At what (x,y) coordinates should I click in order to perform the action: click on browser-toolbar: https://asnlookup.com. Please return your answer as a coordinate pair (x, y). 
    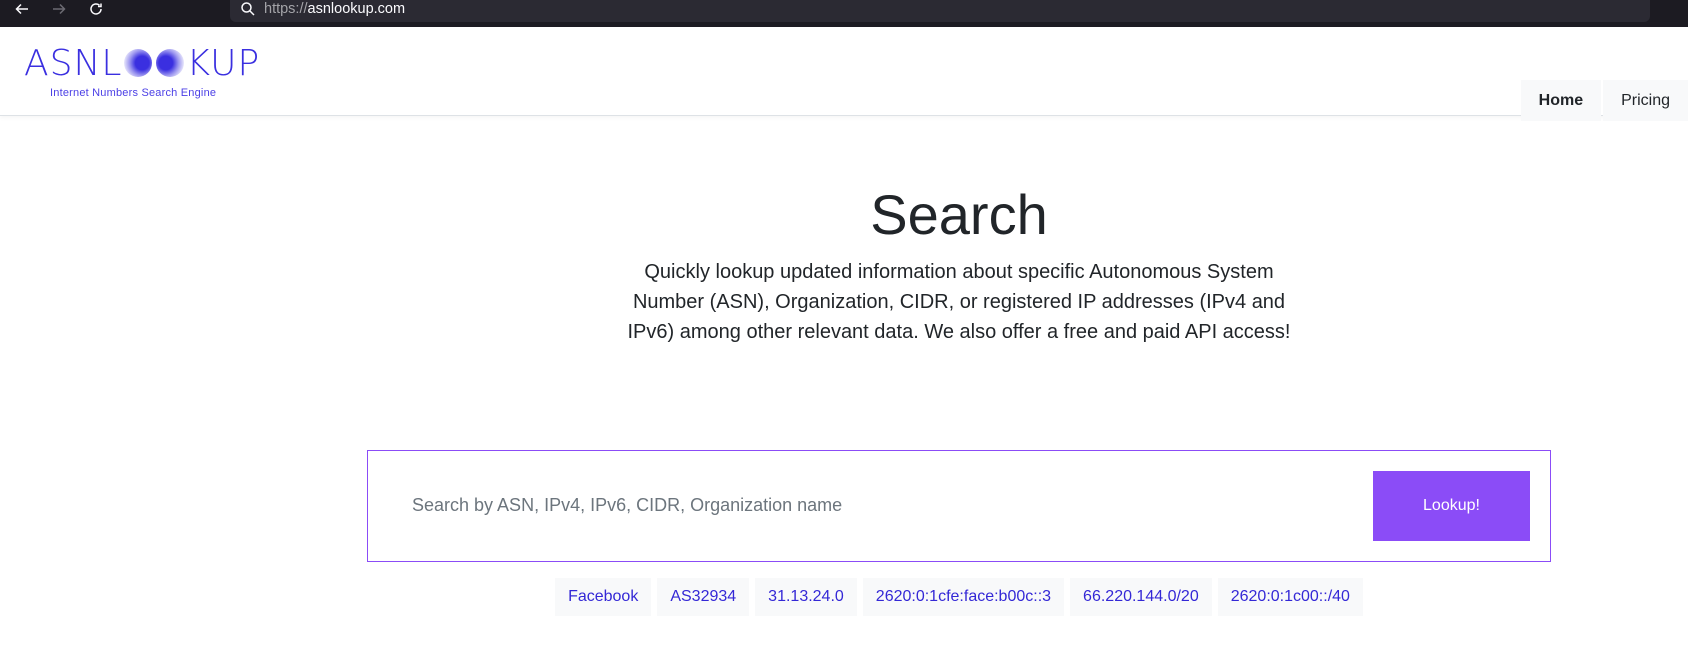
    Looking at the image, I should click on (844, 13).